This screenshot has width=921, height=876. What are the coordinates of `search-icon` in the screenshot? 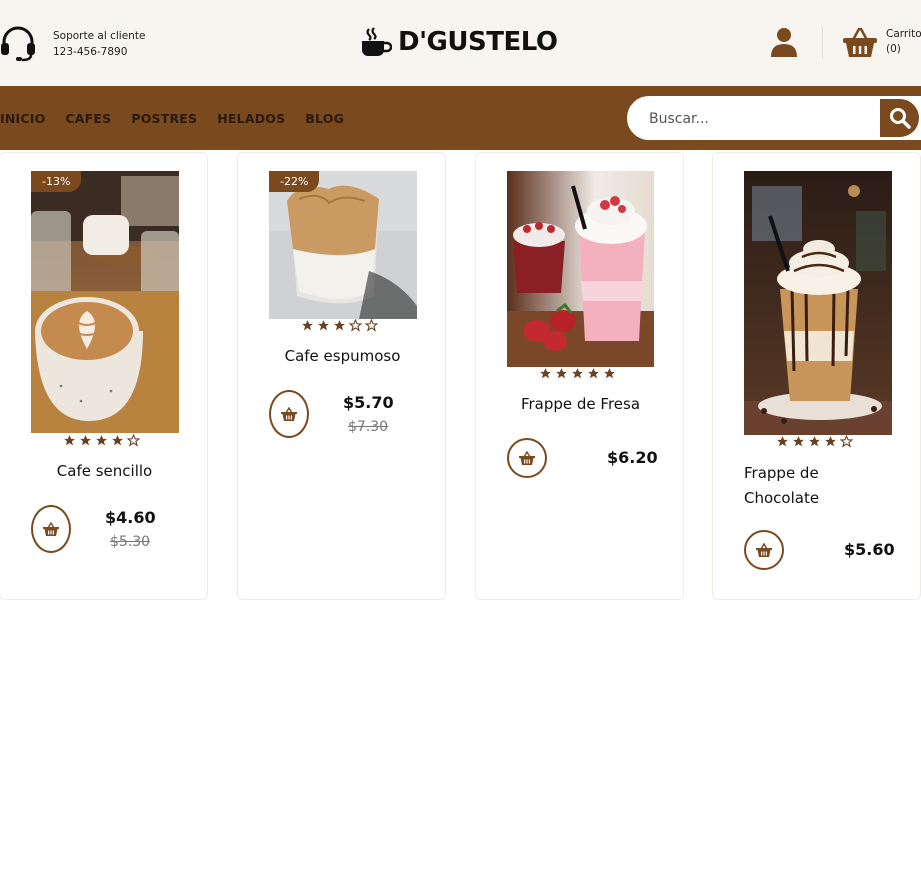 It's located at (900, 118).